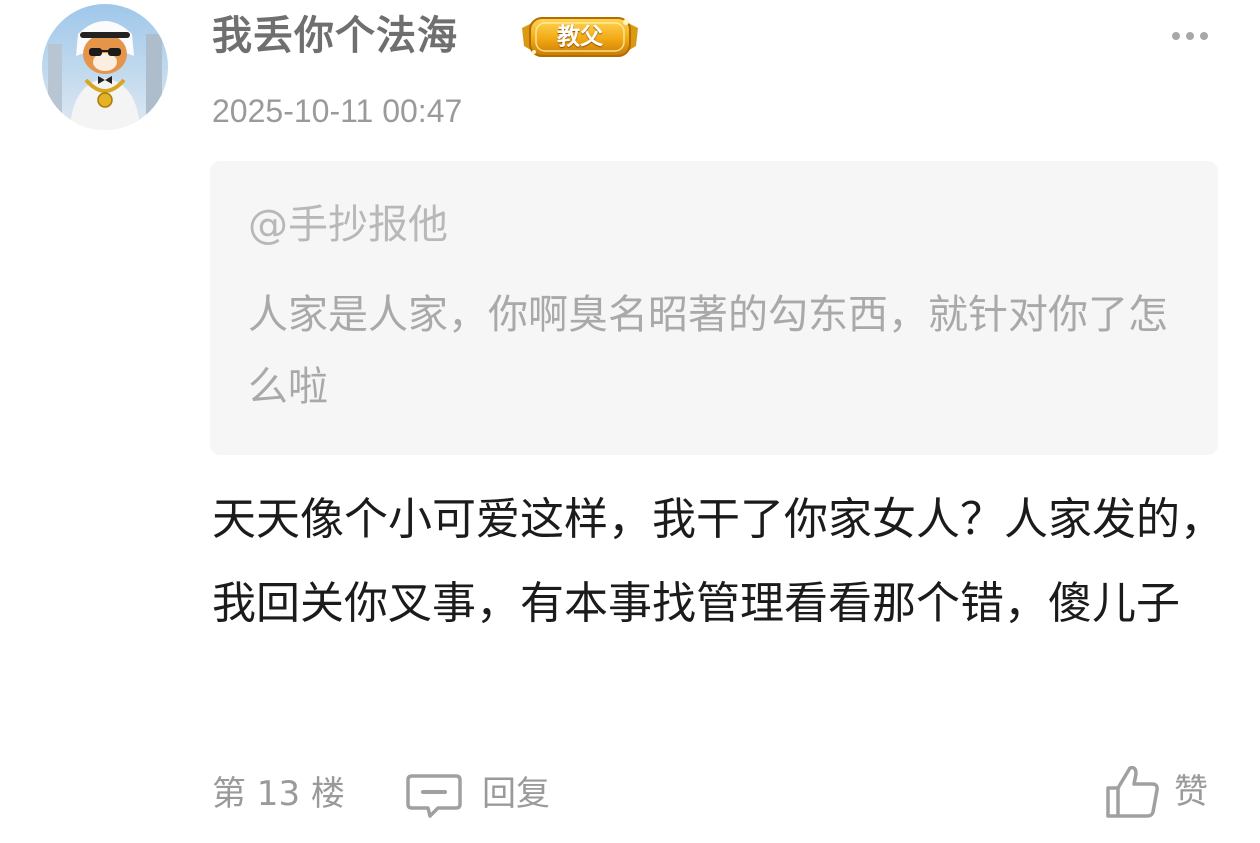 The image size is (1260, 843). What do you see at coordinates (348, 225) in the screenshot?
I see `quoted-user-mention: @手抄报他` at bounding box center [348, 225].